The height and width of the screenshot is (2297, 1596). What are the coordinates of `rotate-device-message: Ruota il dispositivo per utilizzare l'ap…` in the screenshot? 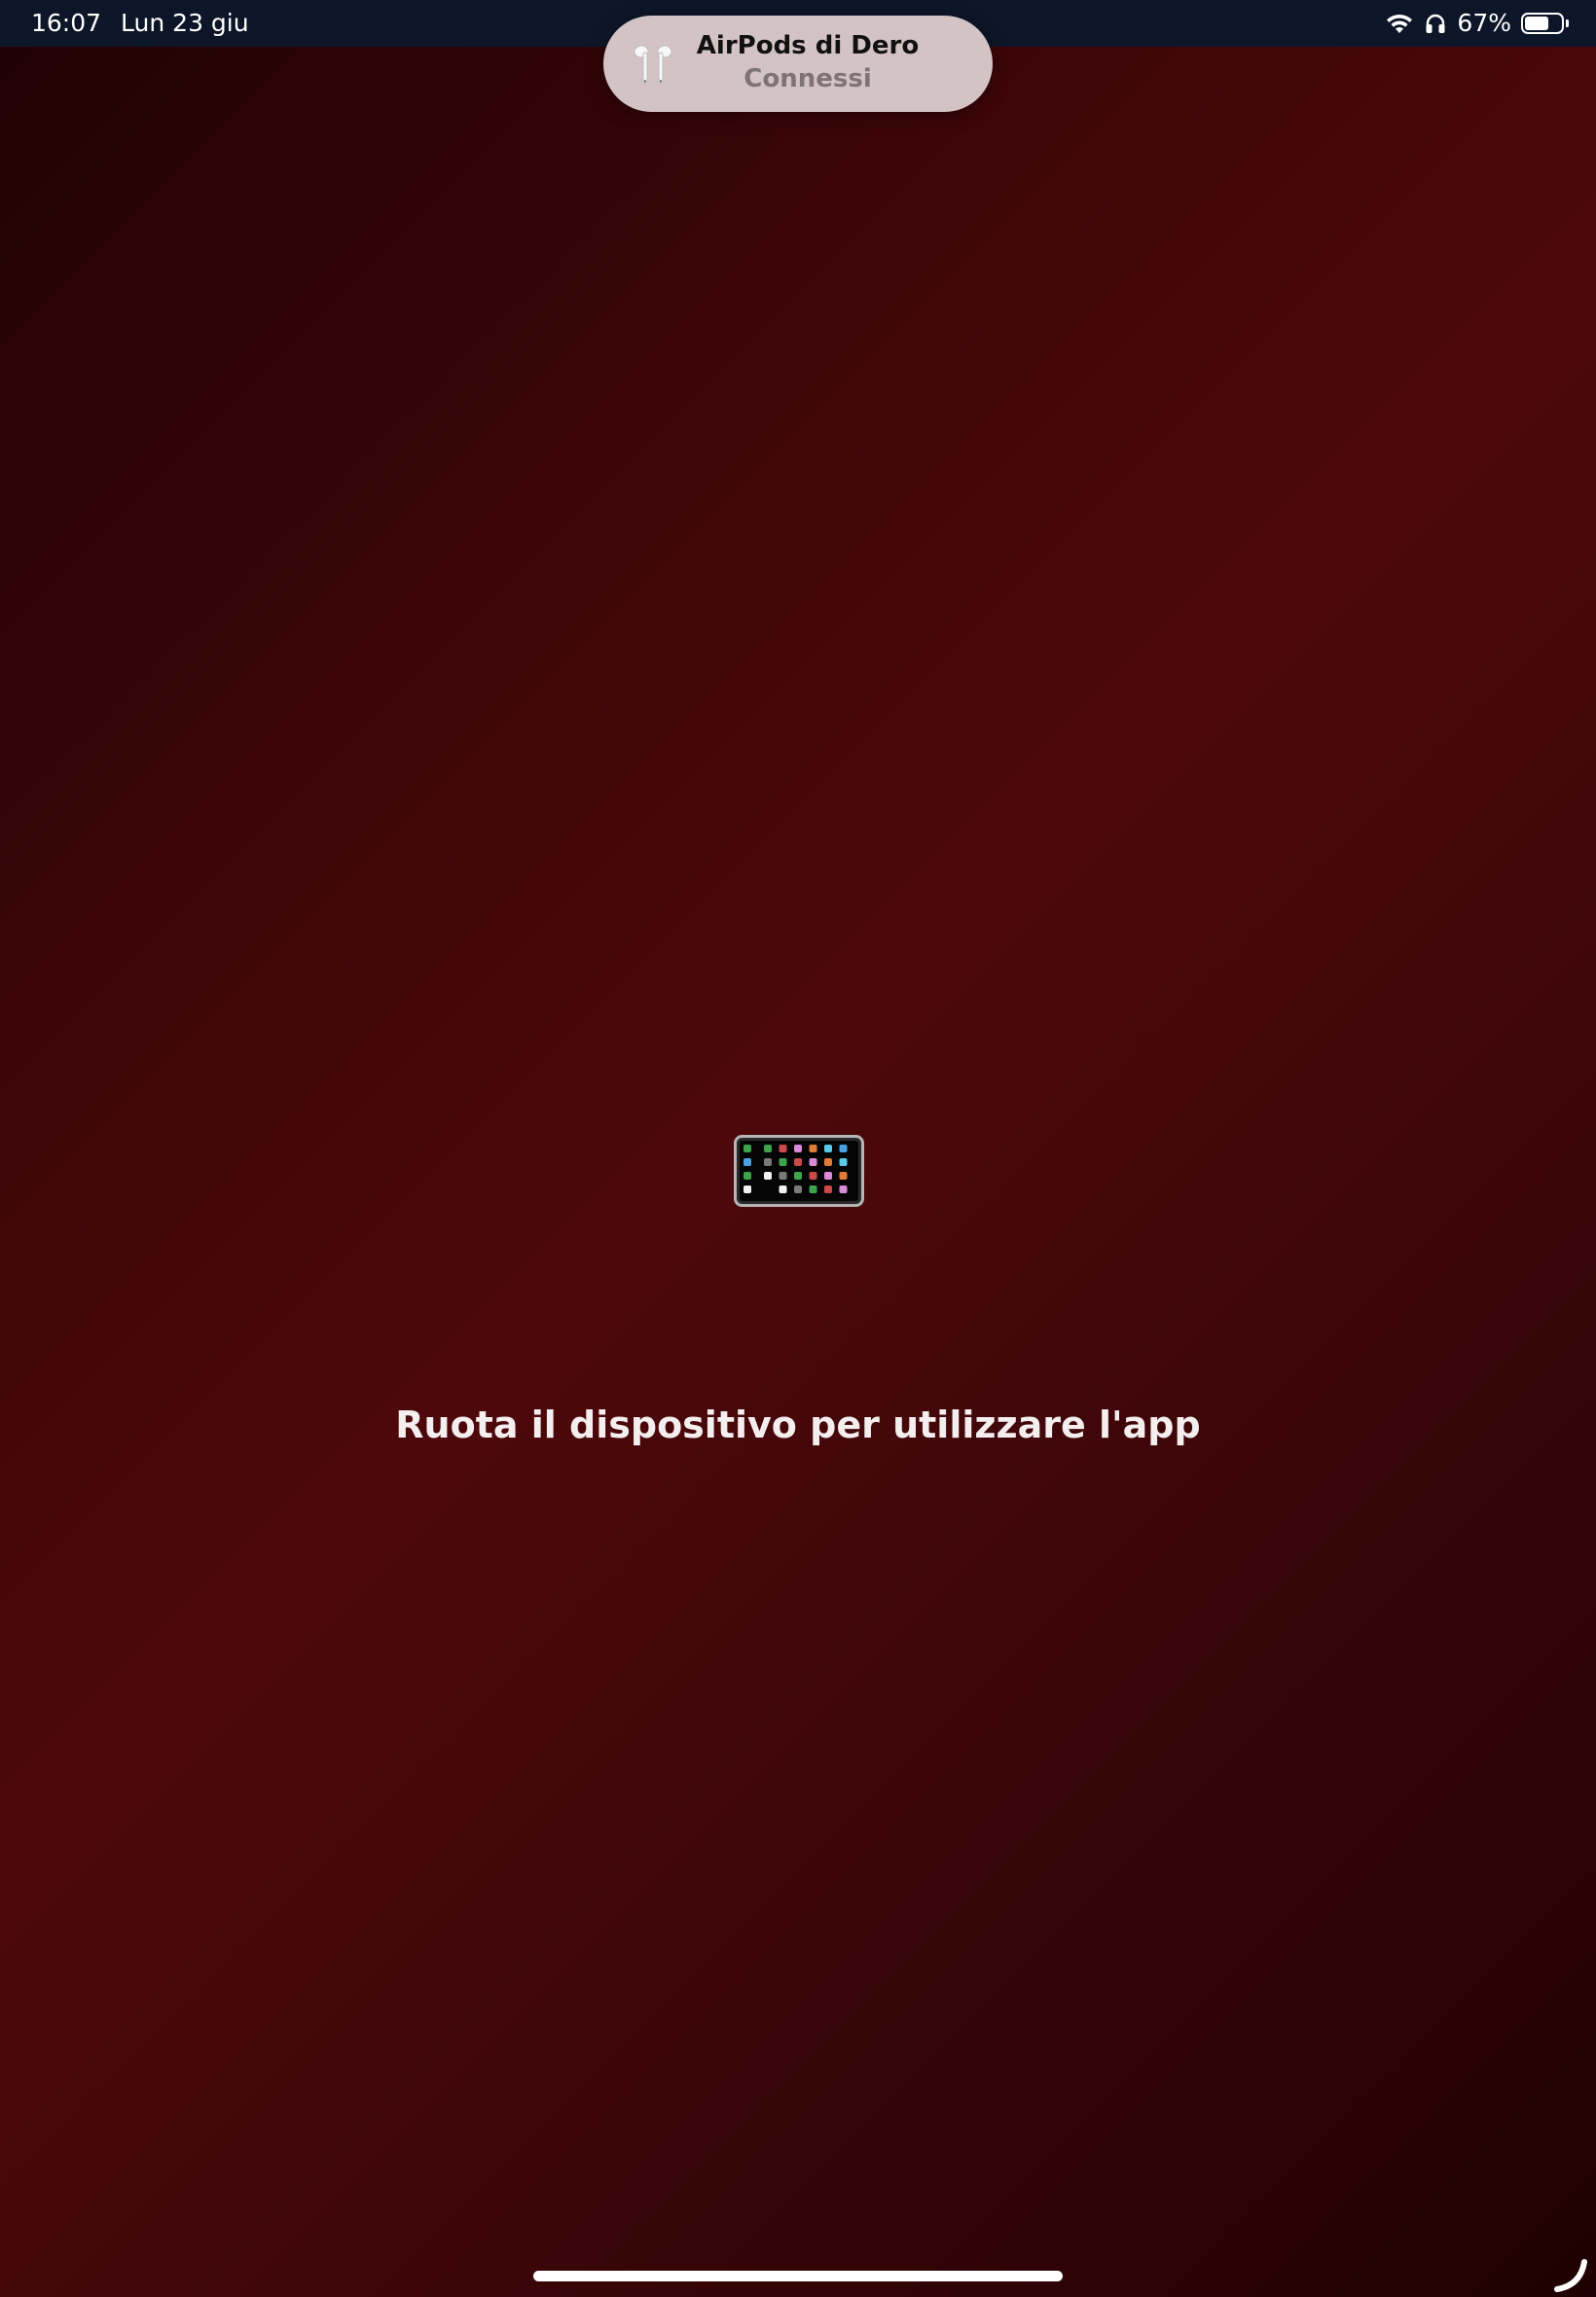 It's located at (798, 1425).